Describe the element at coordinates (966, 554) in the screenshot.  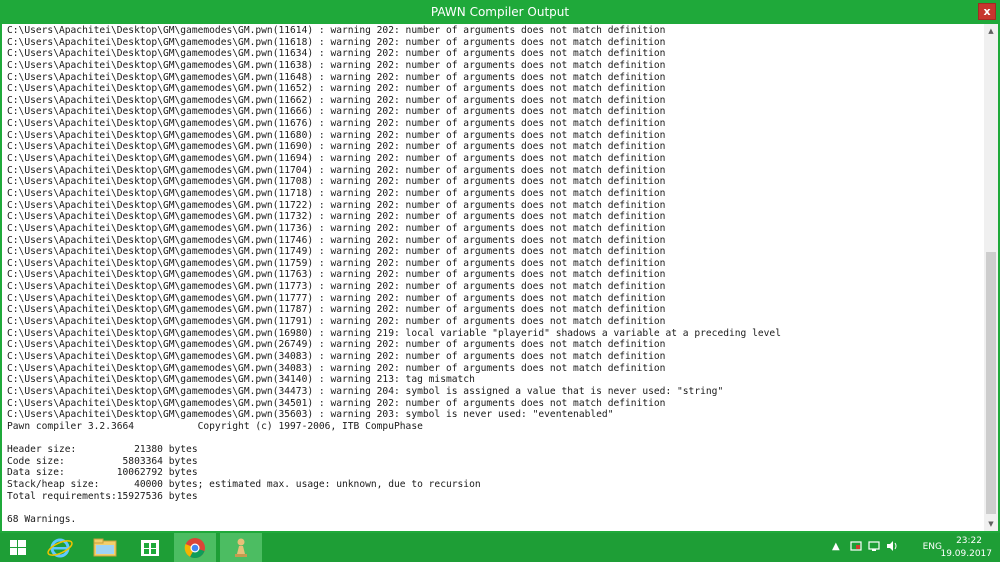
I see `clock-date: 19.09.2017` at that location.